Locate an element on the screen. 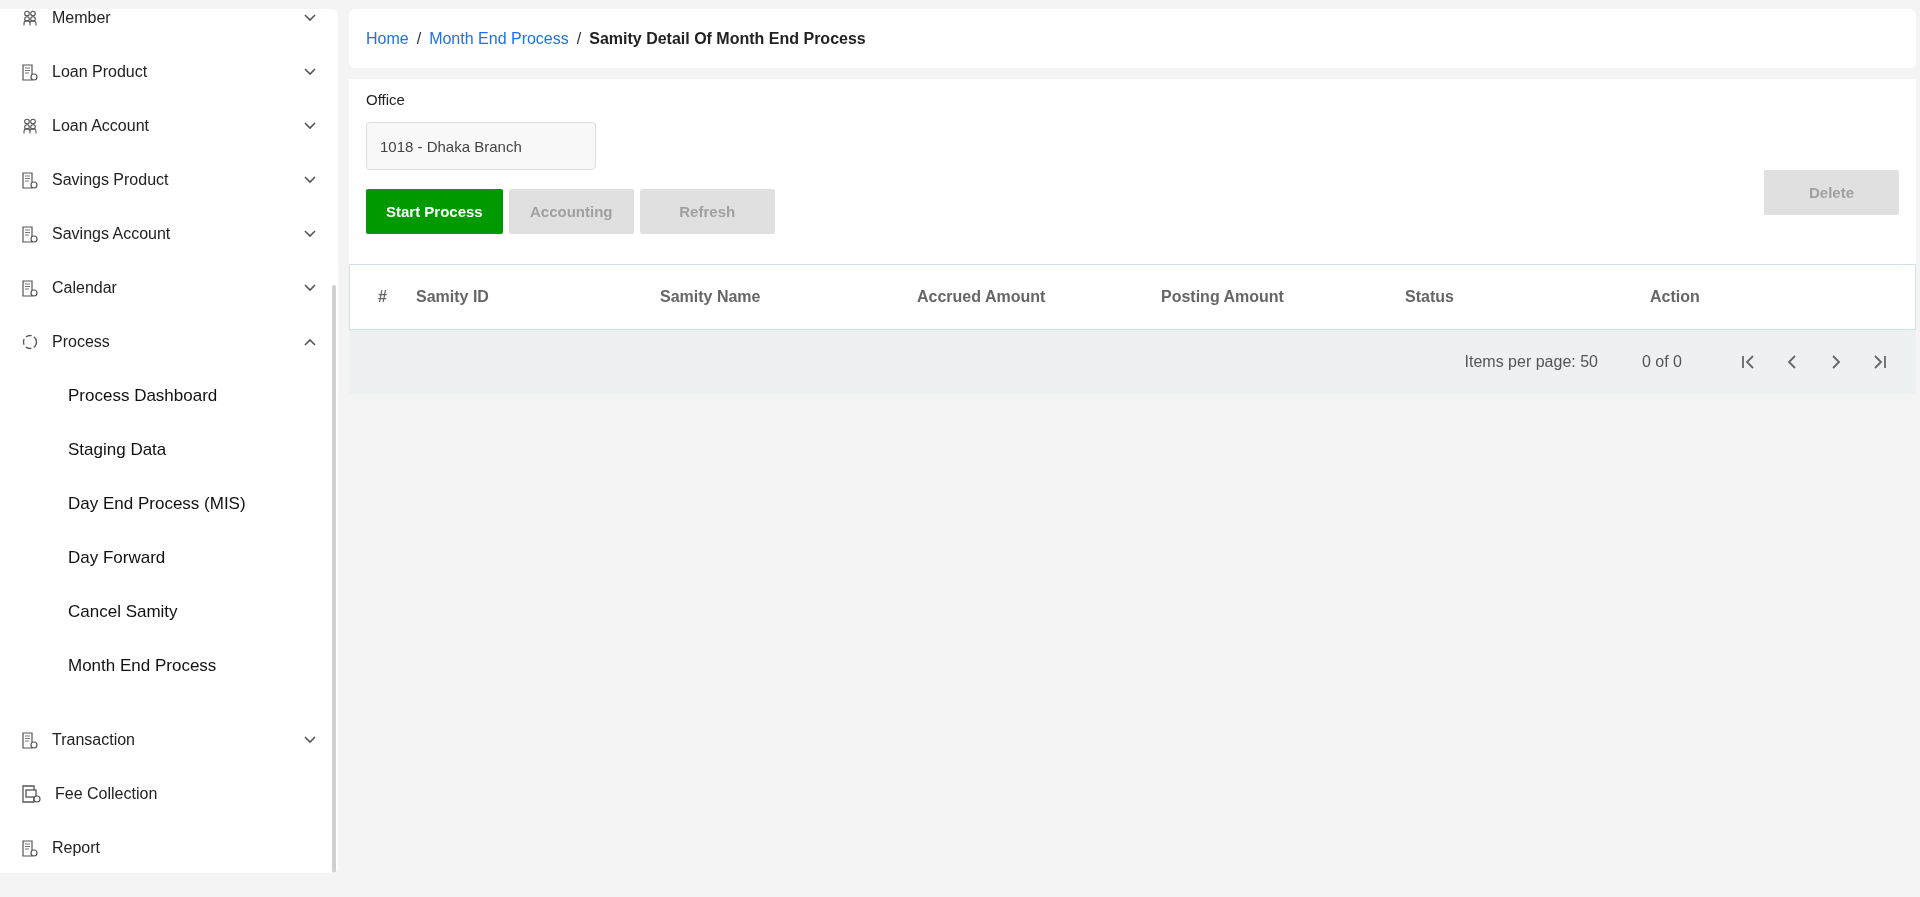  sidebar-item: Report is located at coordinates (169, 847).